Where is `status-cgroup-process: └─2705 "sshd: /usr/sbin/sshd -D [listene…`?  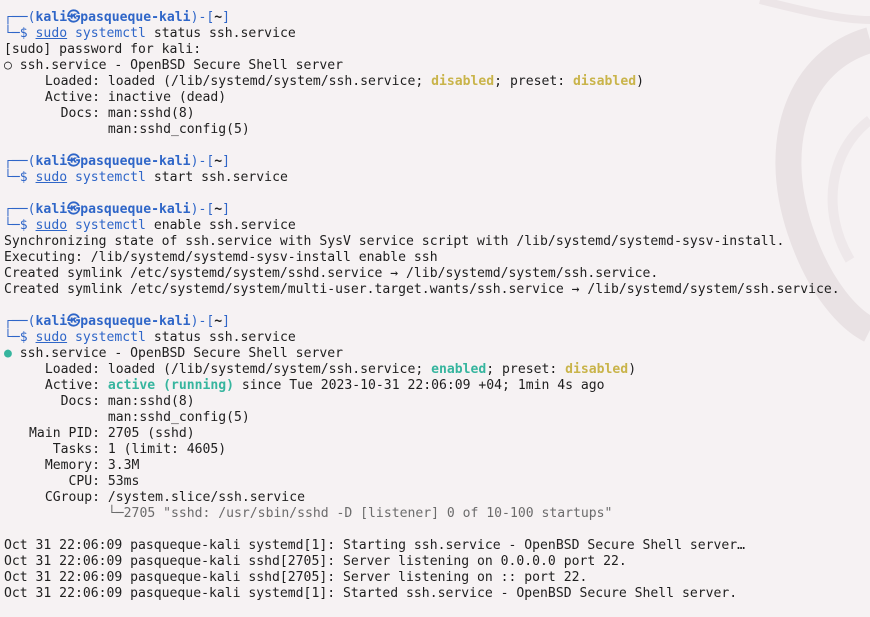
status-cgroup-process: └─2705 "sshd: /usr/sbin/sshd -D [listene… is located at coordinates (360, 513).